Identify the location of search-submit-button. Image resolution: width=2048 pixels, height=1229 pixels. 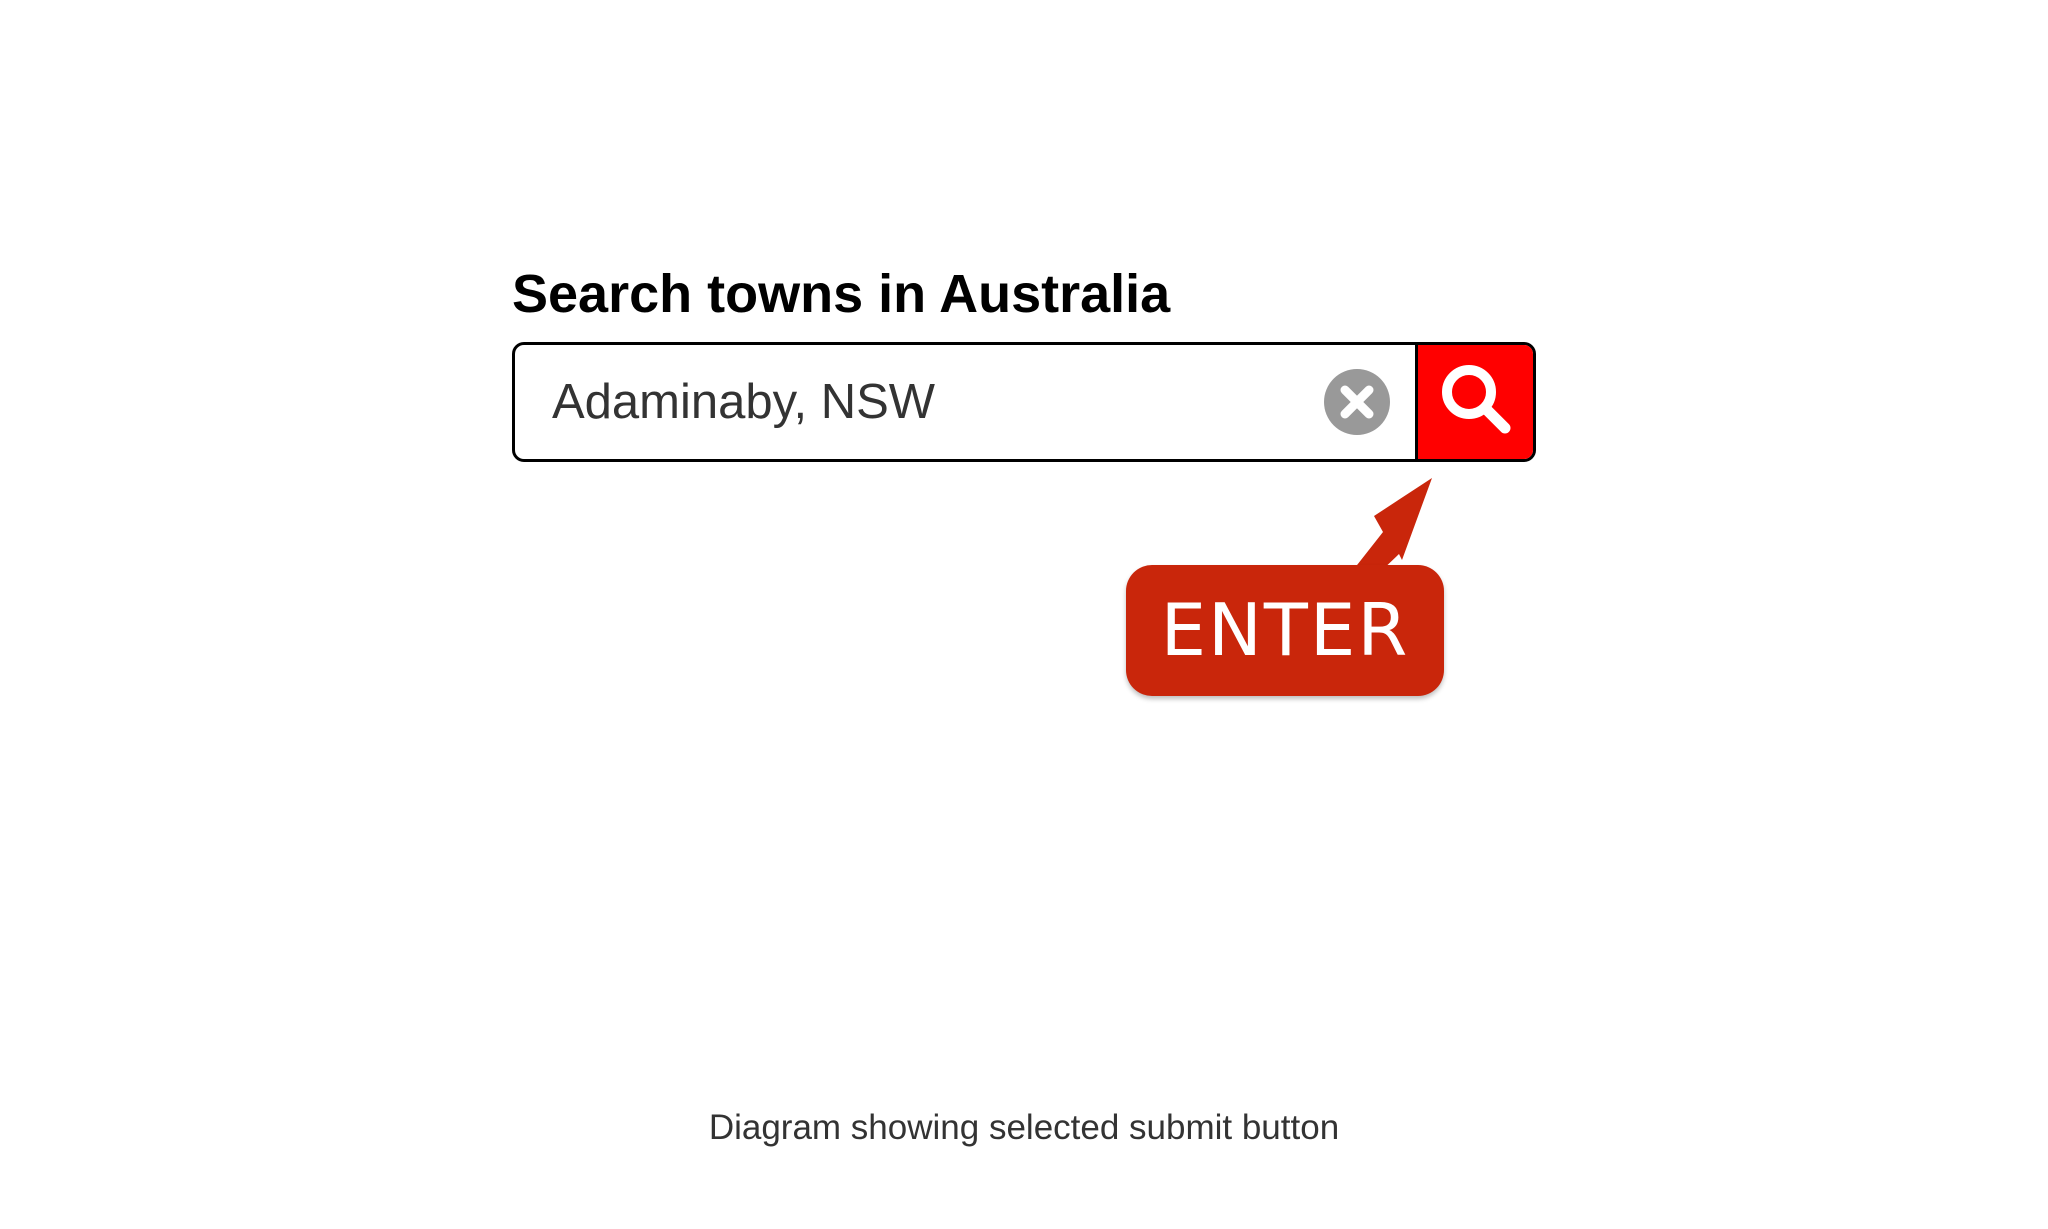
(1474, 402).